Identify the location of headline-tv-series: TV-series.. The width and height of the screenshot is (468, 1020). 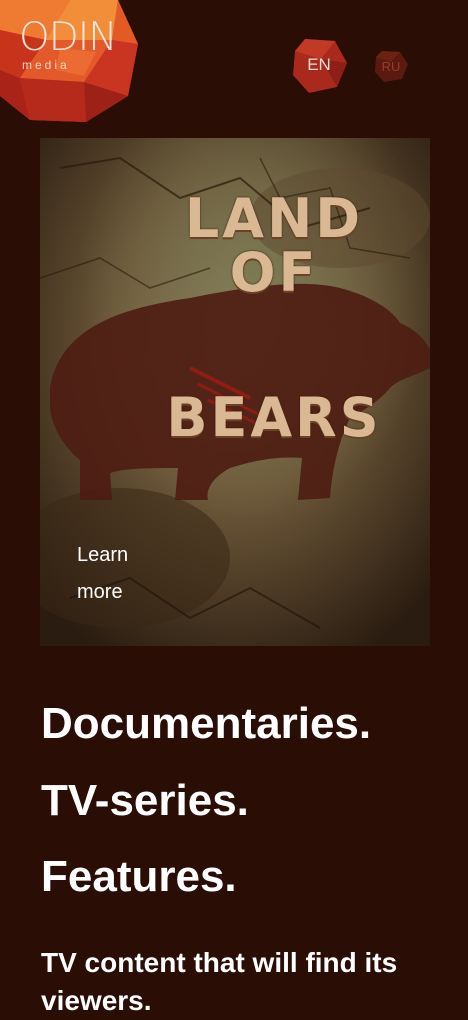
(145, 800).